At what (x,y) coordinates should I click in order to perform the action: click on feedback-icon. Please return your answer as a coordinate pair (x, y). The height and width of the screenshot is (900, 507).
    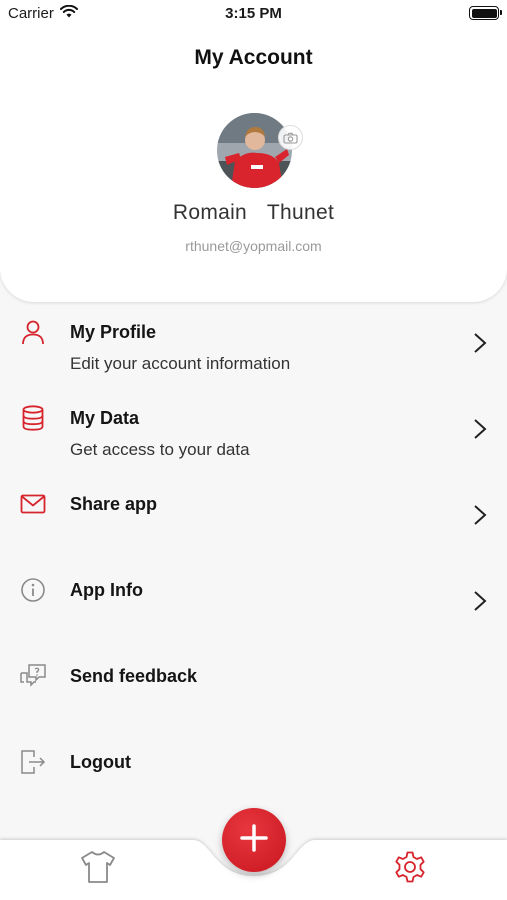
    Looking at the image, I should click on (33, 676).